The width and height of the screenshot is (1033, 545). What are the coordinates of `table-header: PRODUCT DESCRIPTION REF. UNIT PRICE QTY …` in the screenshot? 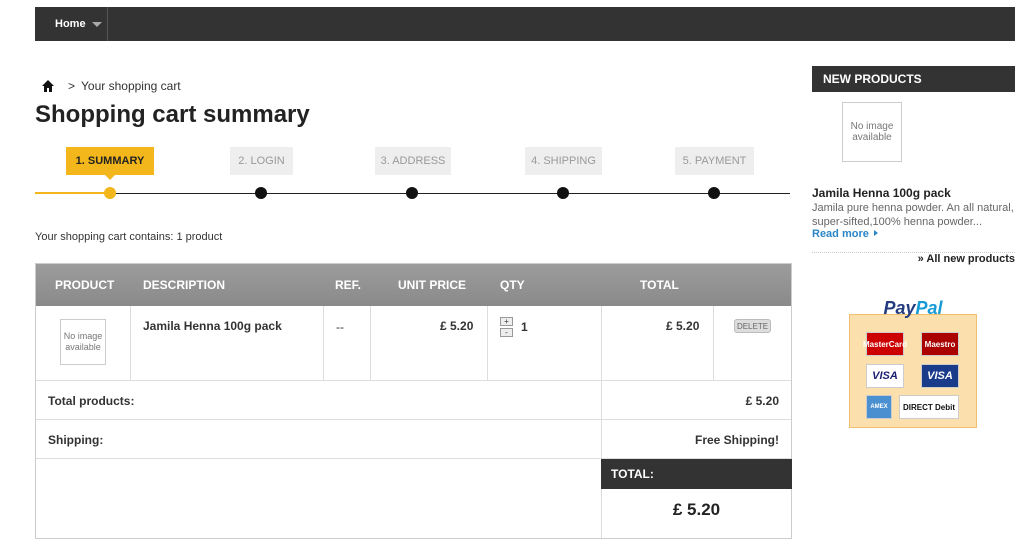 It's located at (413, 285).